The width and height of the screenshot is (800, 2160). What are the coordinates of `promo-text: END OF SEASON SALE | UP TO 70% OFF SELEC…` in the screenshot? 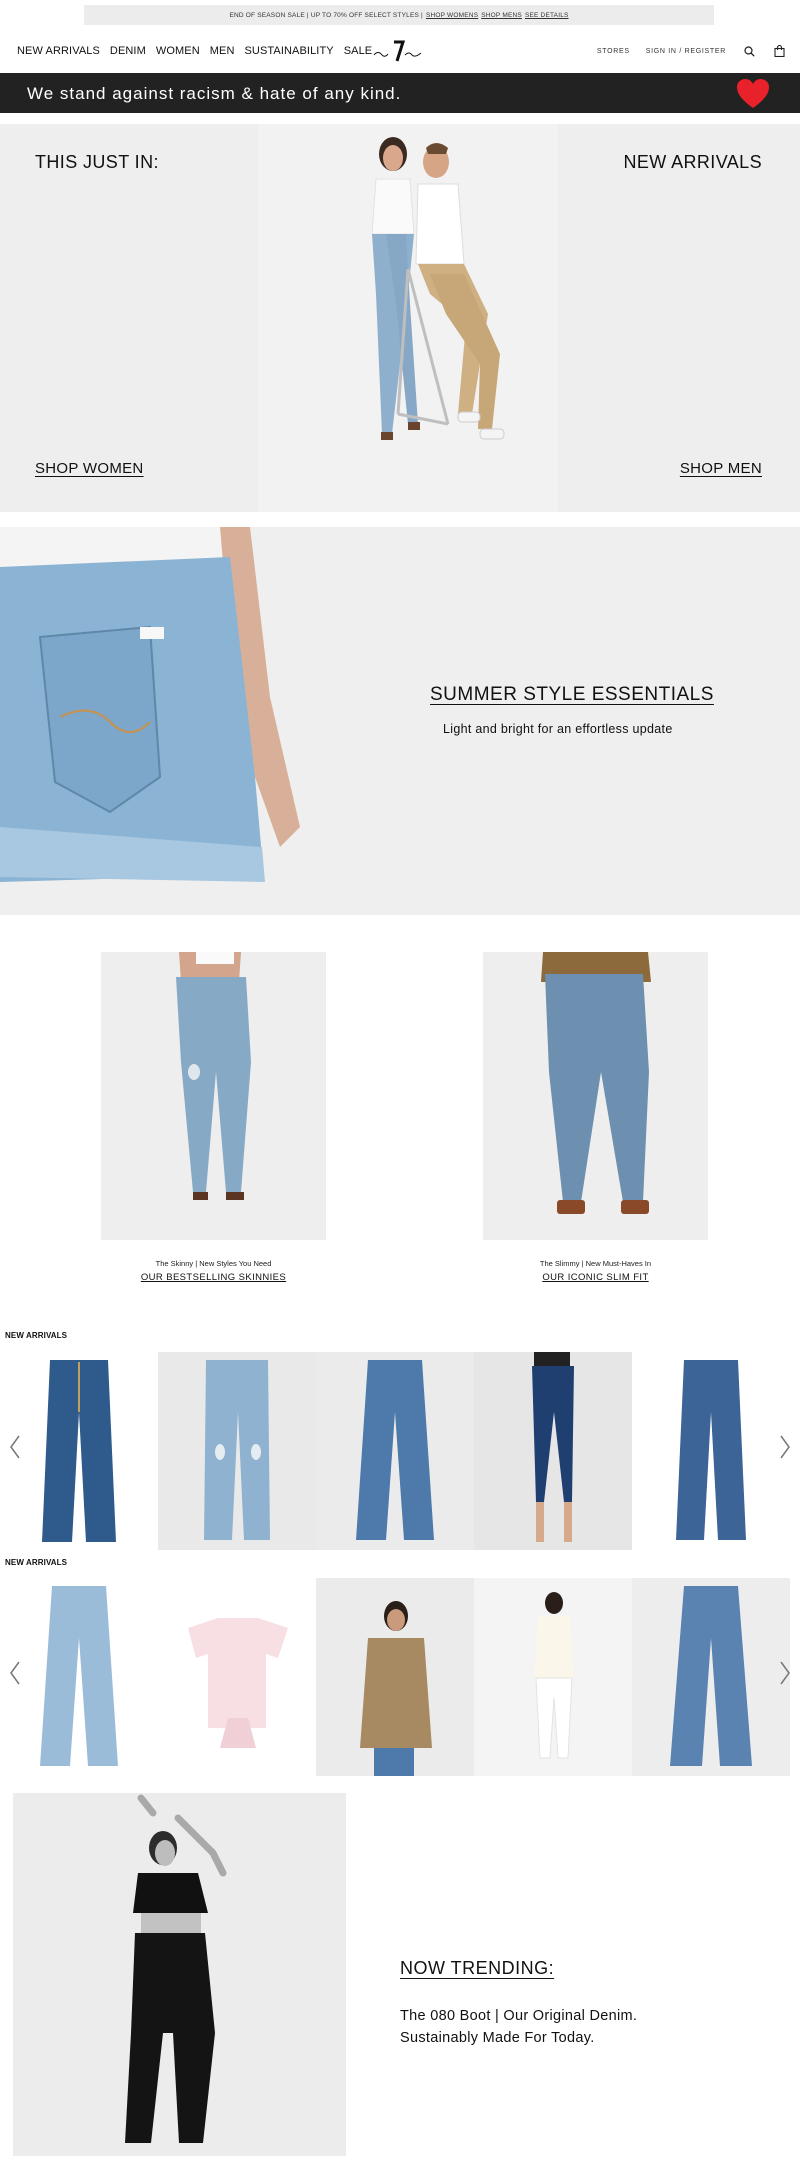 It's located at (326, 15).